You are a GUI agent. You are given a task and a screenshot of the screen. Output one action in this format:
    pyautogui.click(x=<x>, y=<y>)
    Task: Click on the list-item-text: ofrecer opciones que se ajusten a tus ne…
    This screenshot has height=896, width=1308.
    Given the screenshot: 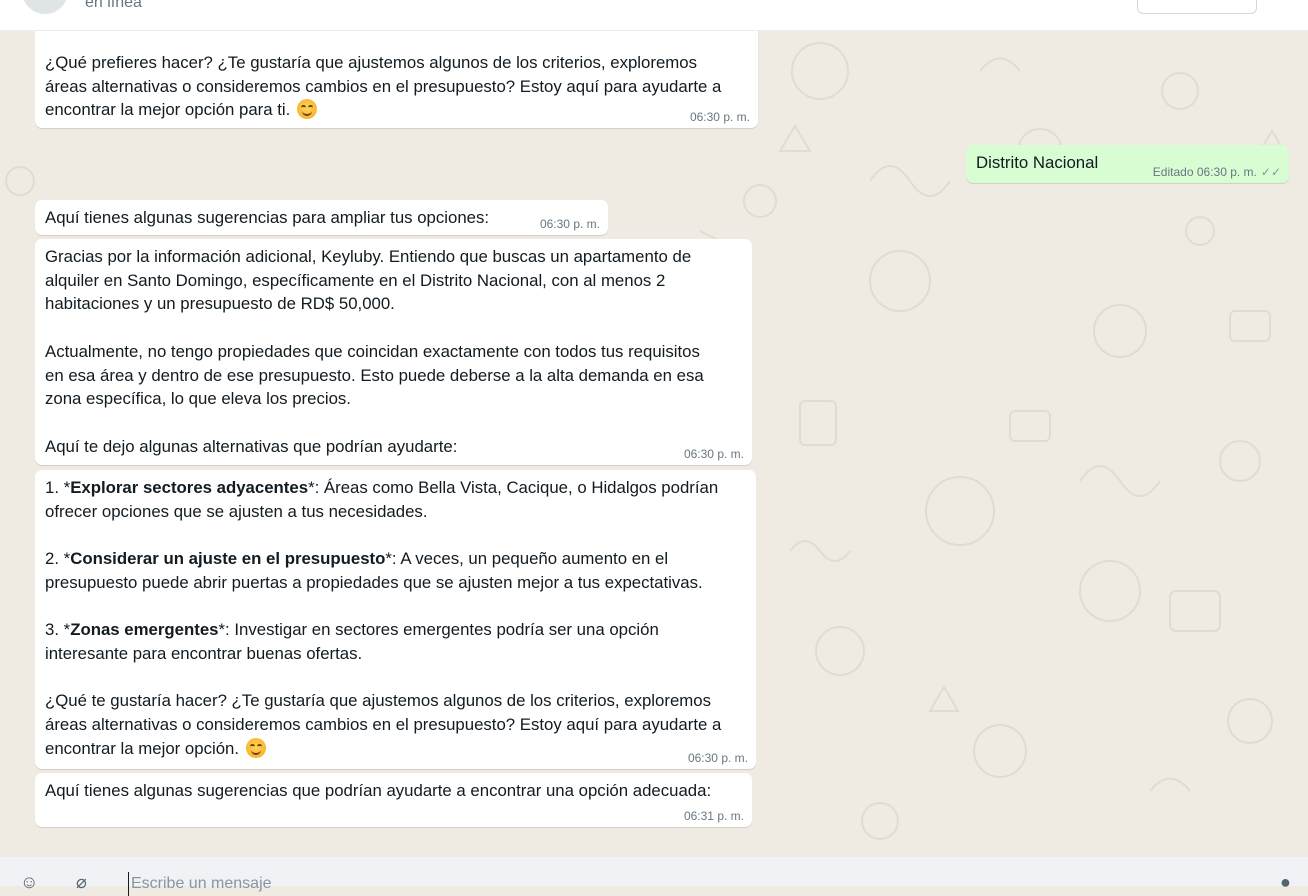 What is the action you would take?
    pyautogui.click(x=236, y=511)
    